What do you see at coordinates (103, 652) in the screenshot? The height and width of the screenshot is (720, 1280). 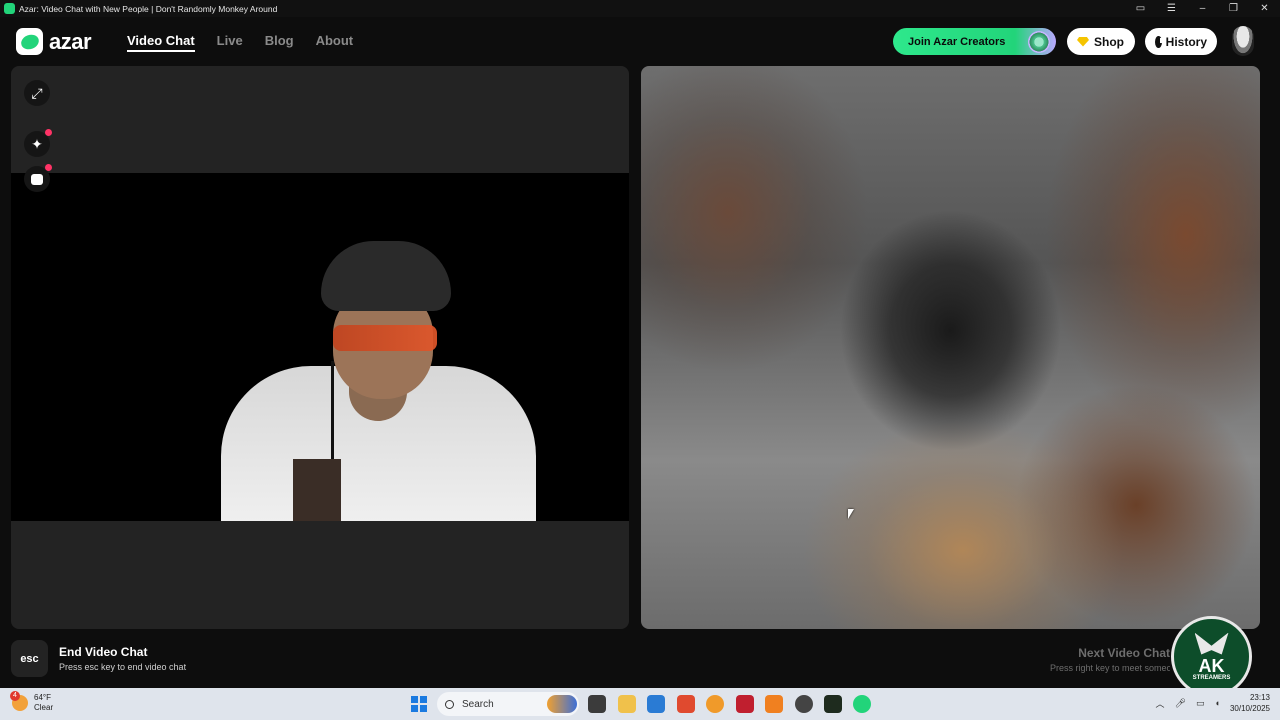 I see `end-chat-title: End Video Chat` at bounding box center [103, 652].